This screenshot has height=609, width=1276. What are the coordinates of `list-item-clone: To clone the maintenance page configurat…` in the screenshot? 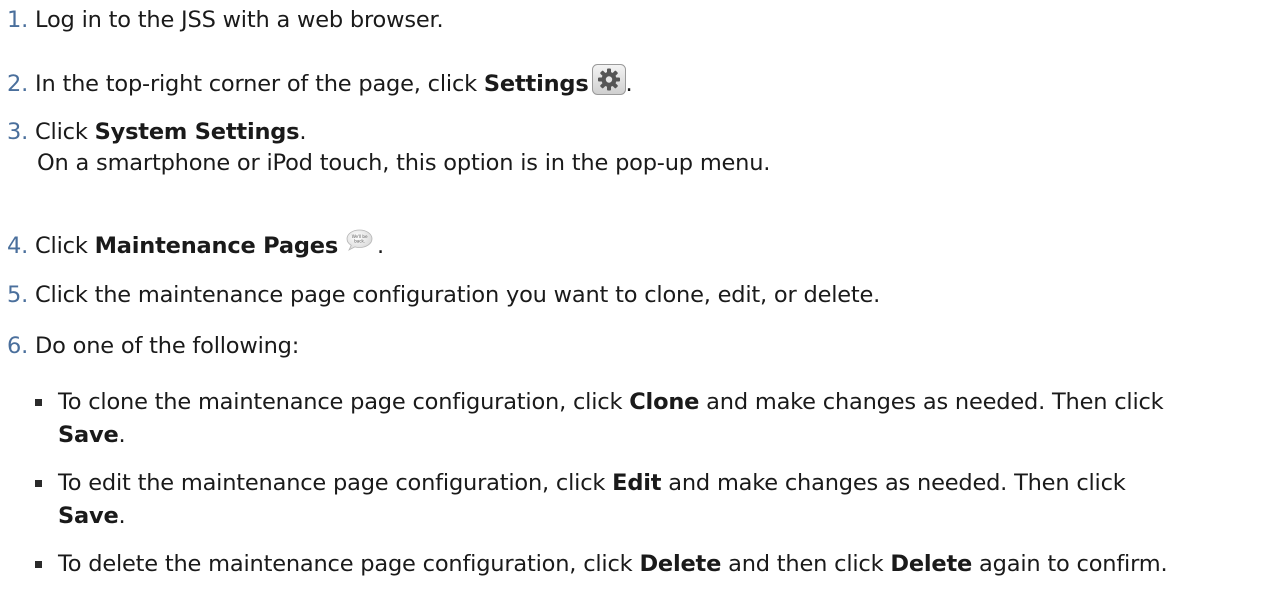 It's located at (652, 419).